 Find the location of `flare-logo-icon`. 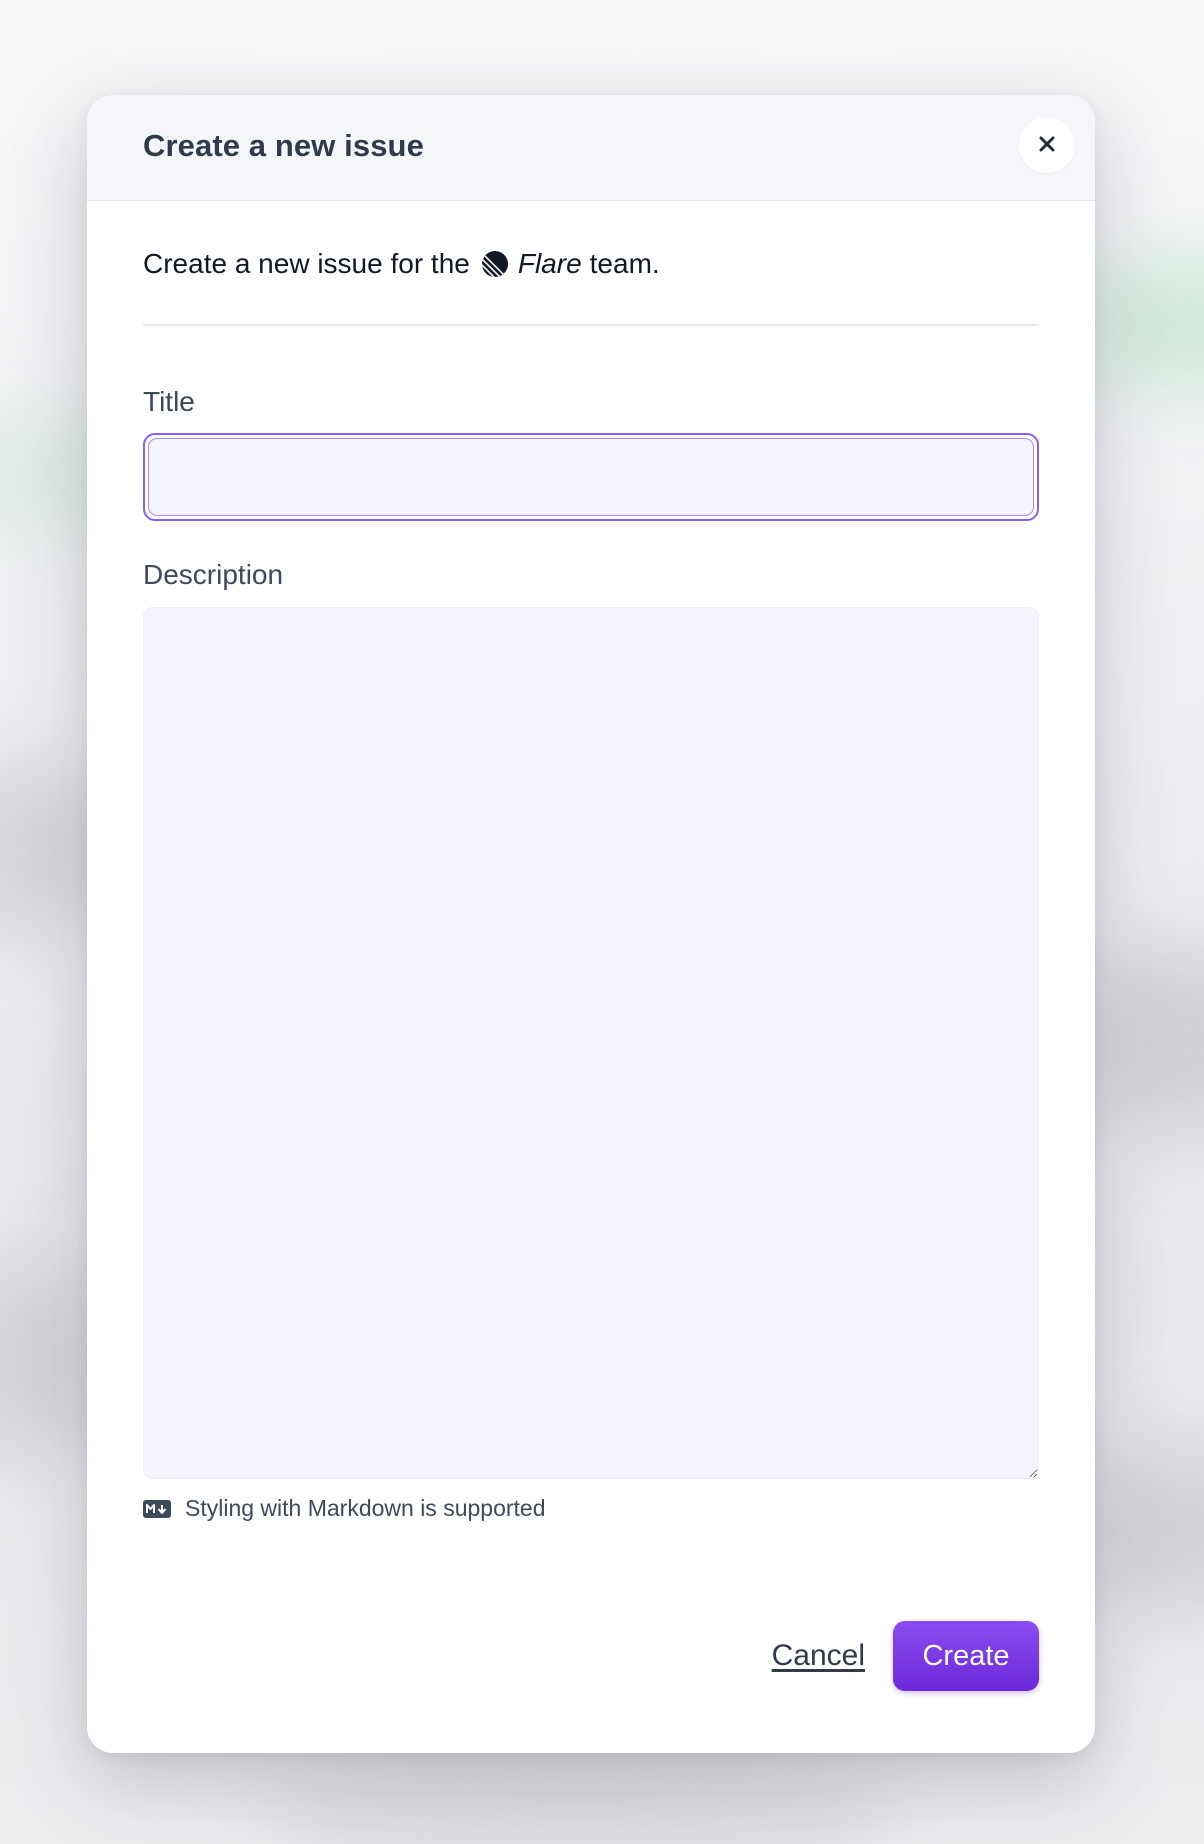

flare-logo-icon is located at coordinates (495, 264).